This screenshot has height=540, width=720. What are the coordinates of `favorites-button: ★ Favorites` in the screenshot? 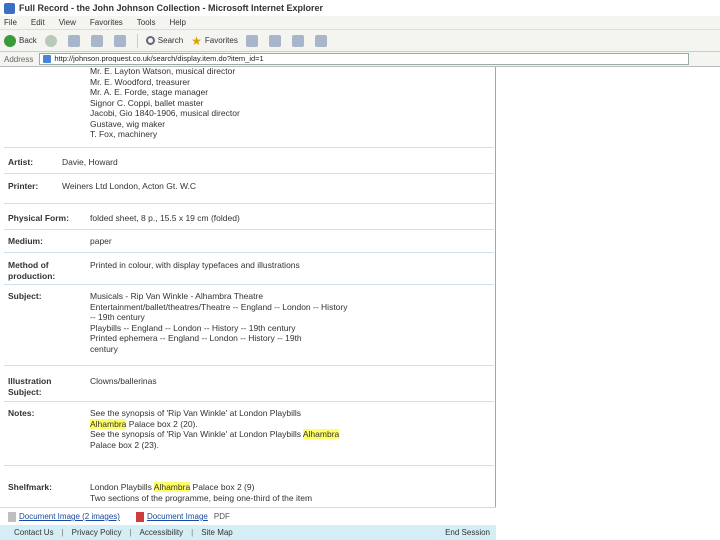 It's located at (214, 41).